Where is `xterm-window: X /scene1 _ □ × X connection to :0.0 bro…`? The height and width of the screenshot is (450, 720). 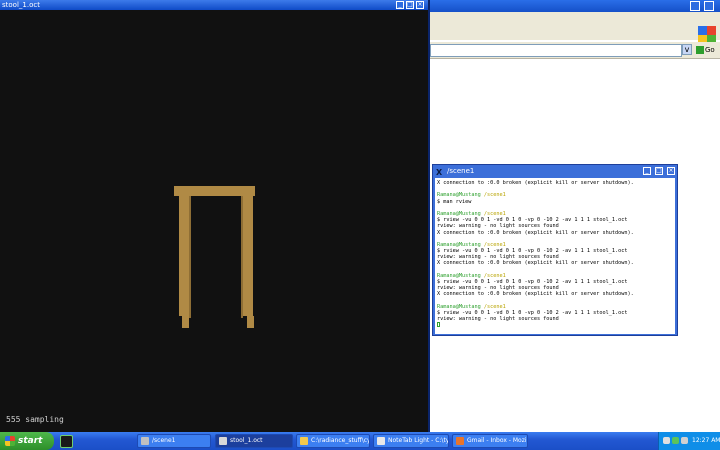 xterm-window: X /scene1 _ □ × X connection to :0.0 bro… is located at coordinates (555, 250).